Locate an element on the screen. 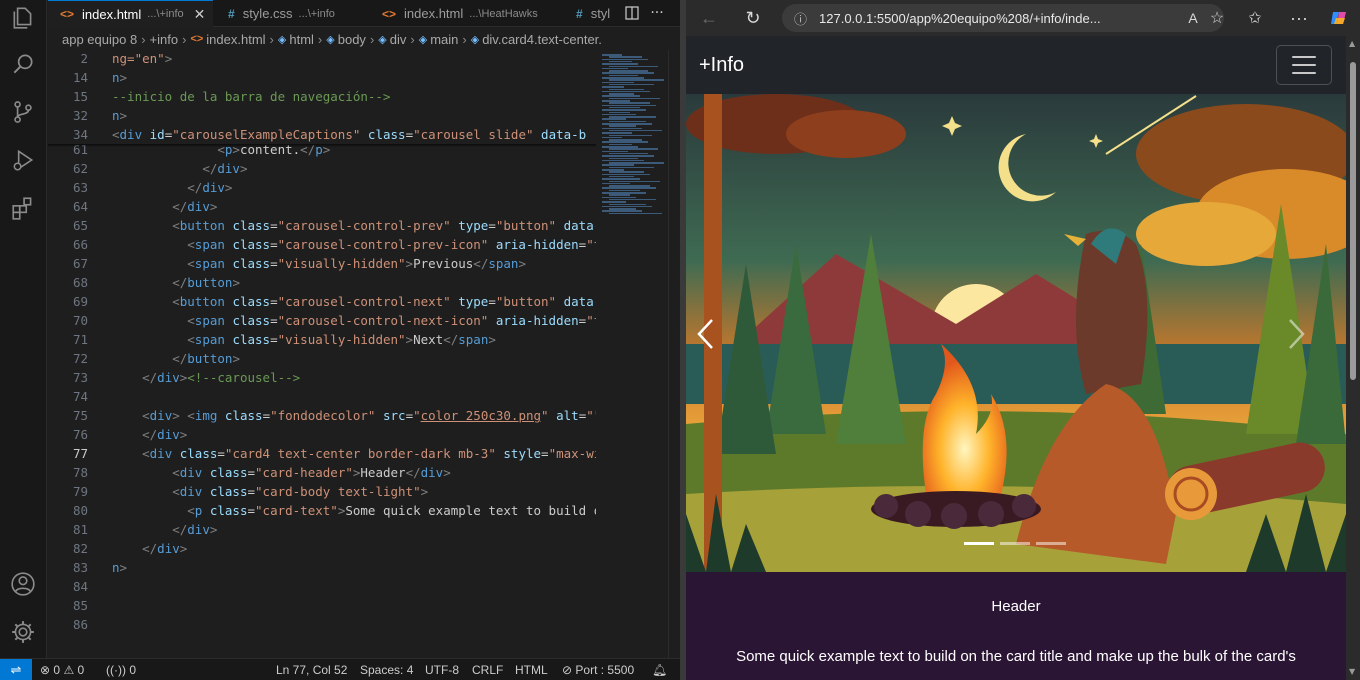 Image resolution: width=1360 pixels, height=680 pixels. code-line: 82 </div> is located at coordinates (322, 548).